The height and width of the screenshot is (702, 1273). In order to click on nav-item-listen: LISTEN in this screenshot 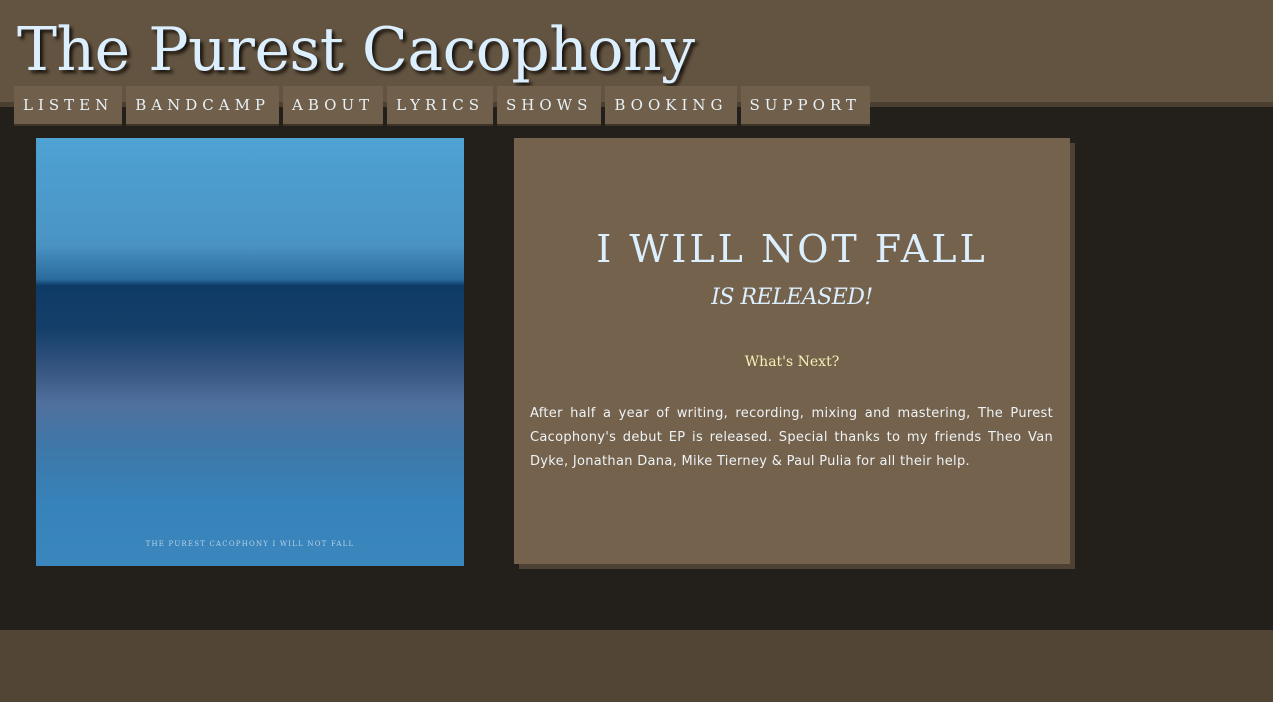, I will do `click(68, 106)`.